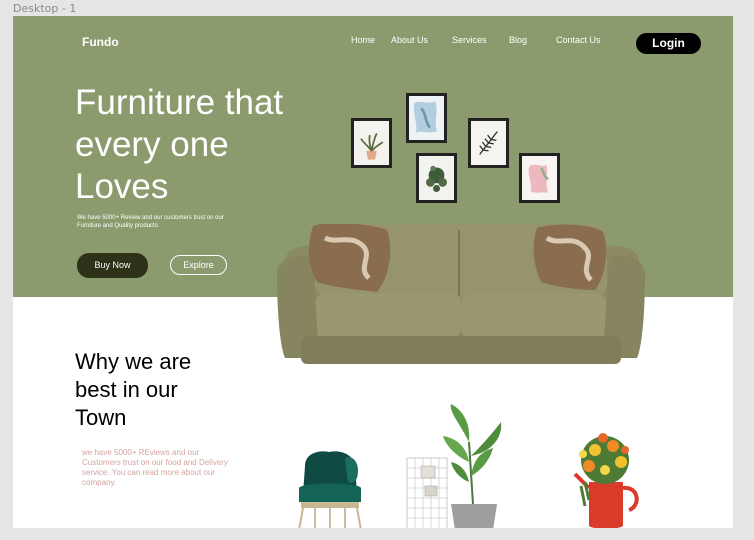 The width and height of the screenshot is (754, 540). Describe the element at coordinates (112, 265) in the screenshot. I see `buy-now-button: Buy Now` at that location.